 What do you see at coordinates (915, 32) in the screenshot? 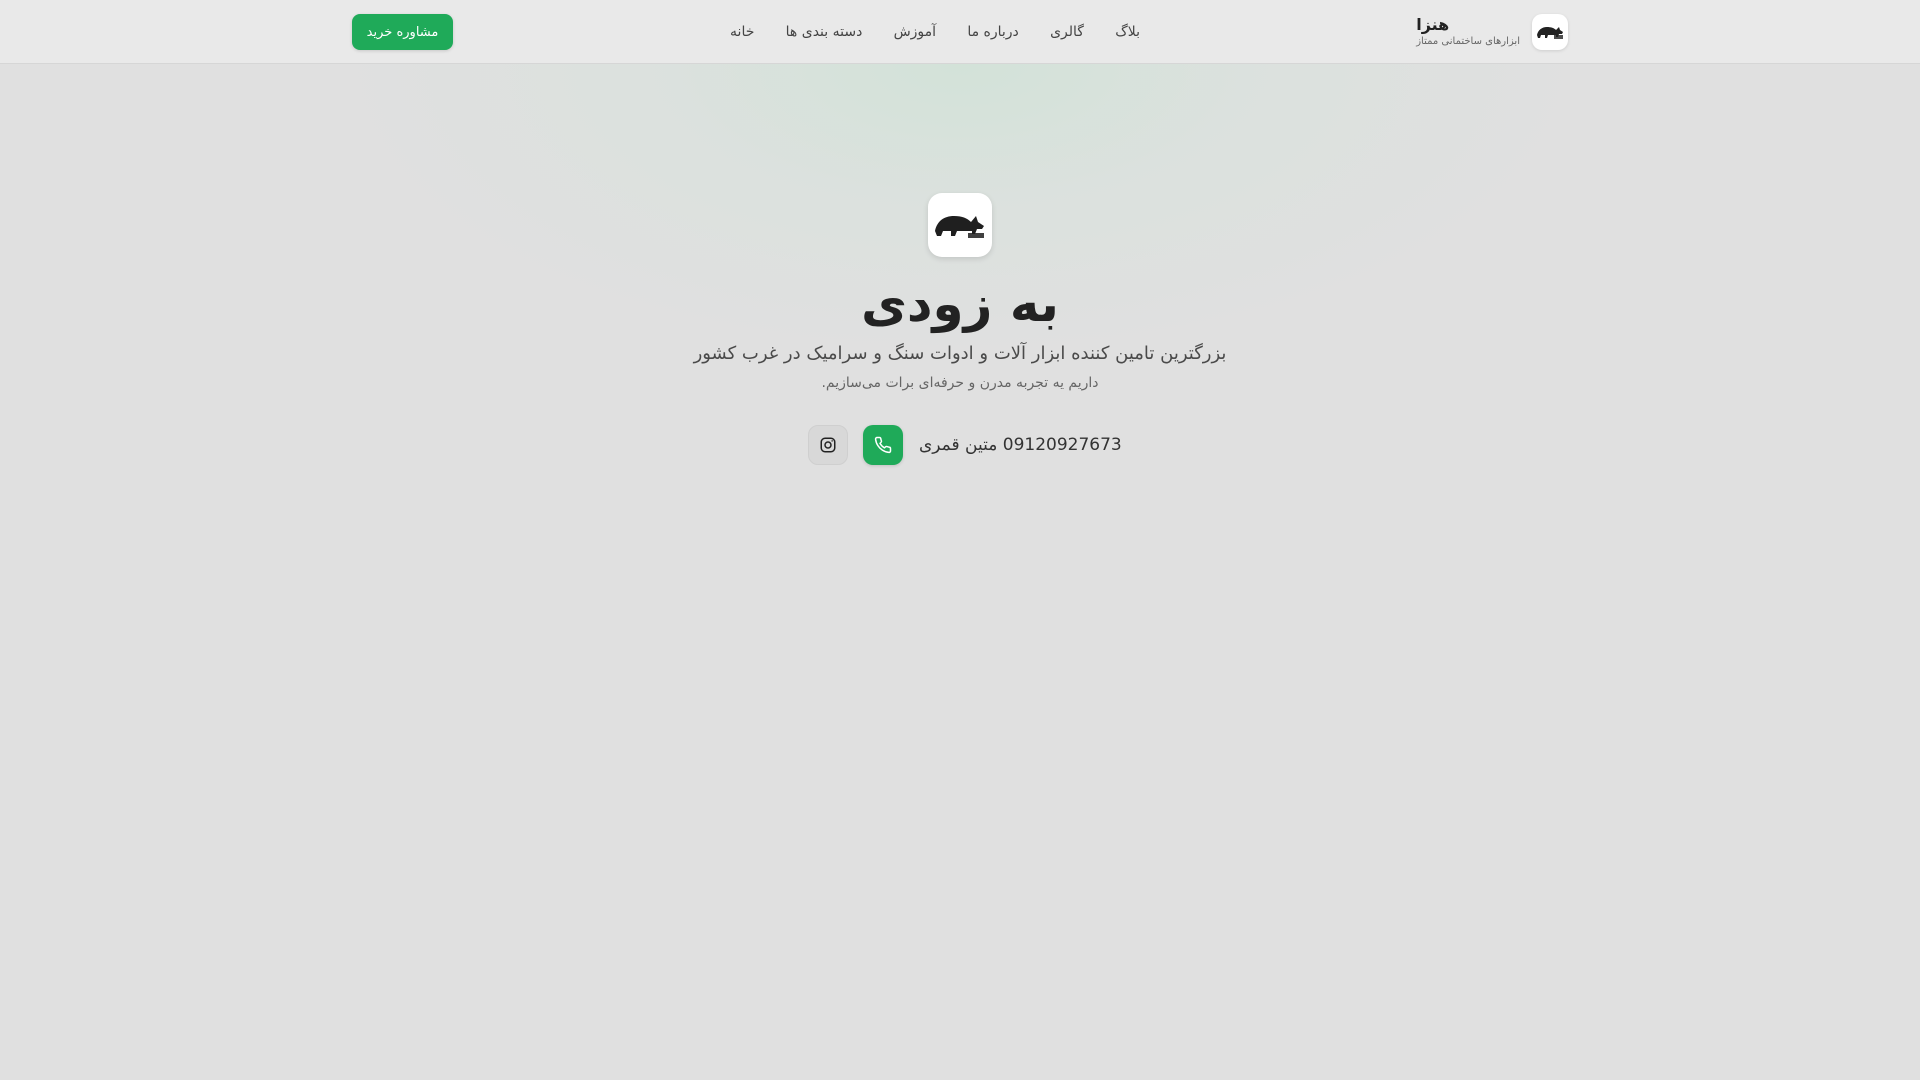
I see `nav-item-tutorials: آموزش` at bounding box center [915, 32].